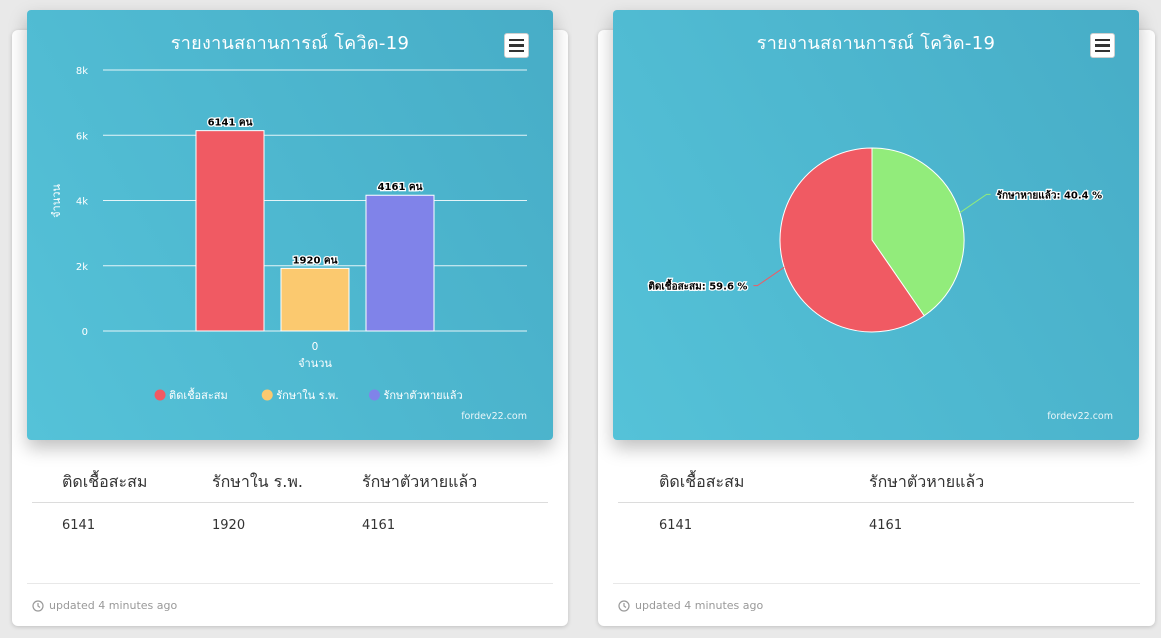 The width and height of the screenshot is (1161, 638). What do you see at coordinates (230, 123) in the screenshot?
I see `data-label: 6141 คน` at bounding box center [230, 123].